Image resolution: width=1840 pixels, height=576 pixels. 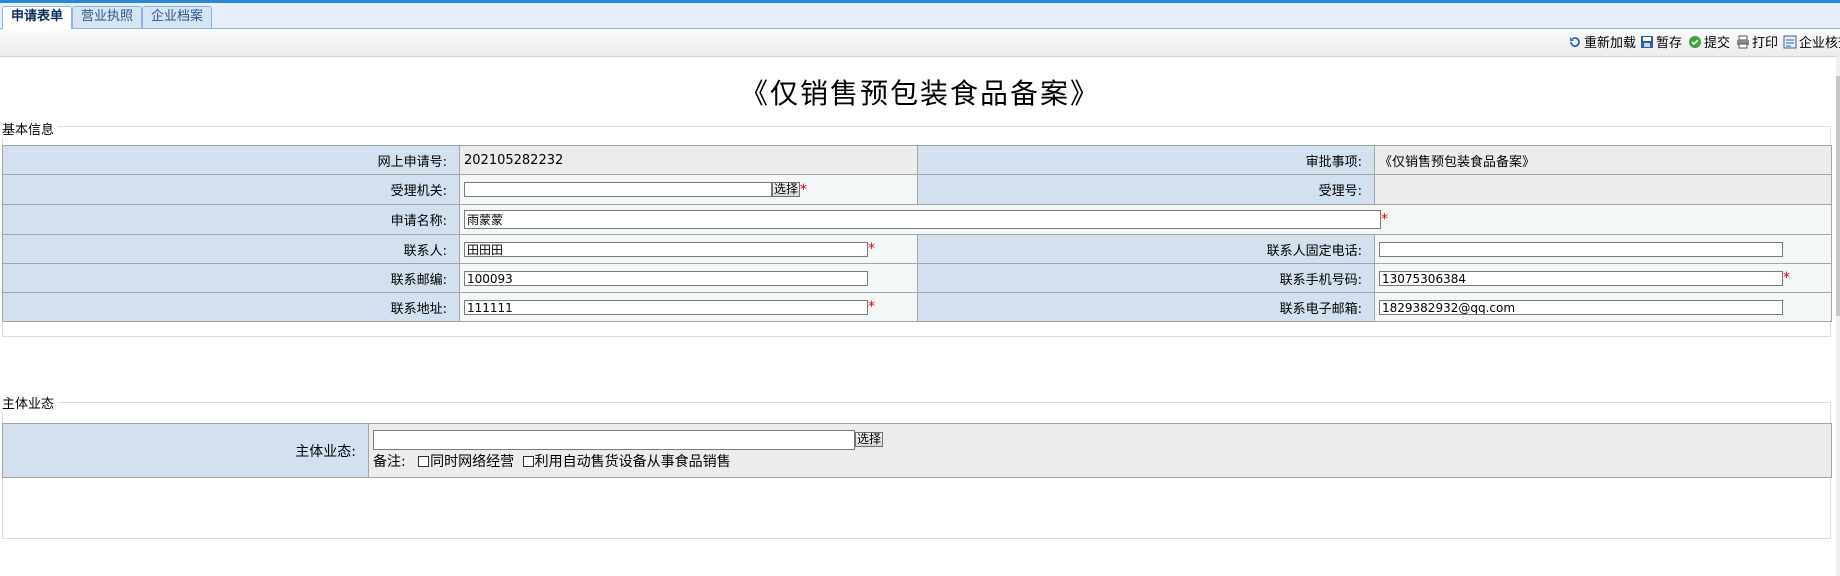 What do you see at coordinates (231, 278) in the screenshot?
I see `postcode-label: 联系邮编:` at bounding box center [231, 278].